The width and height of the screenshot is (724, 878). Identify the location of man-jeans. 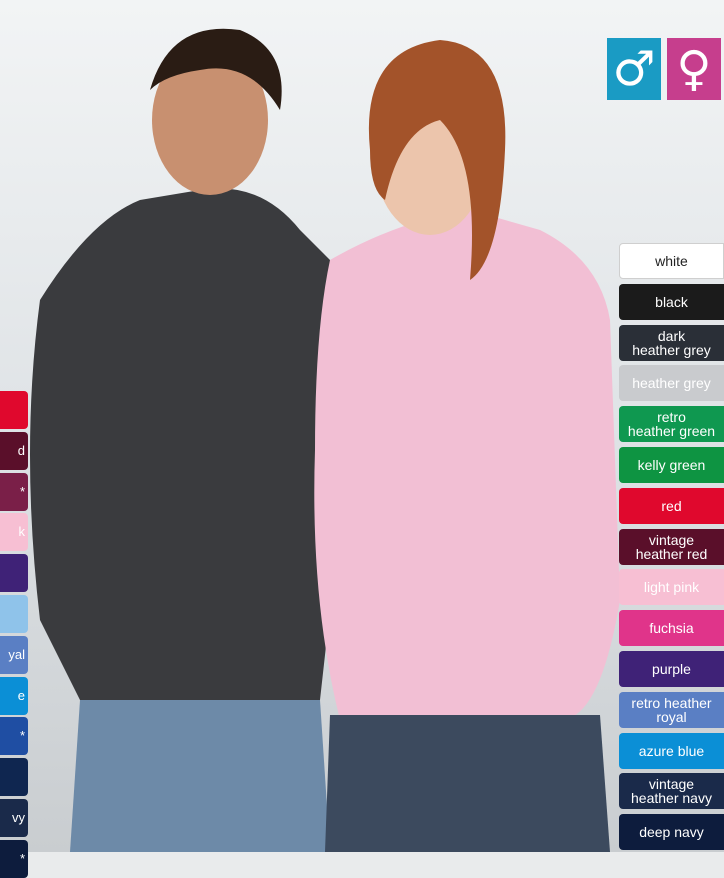
(200, 776).